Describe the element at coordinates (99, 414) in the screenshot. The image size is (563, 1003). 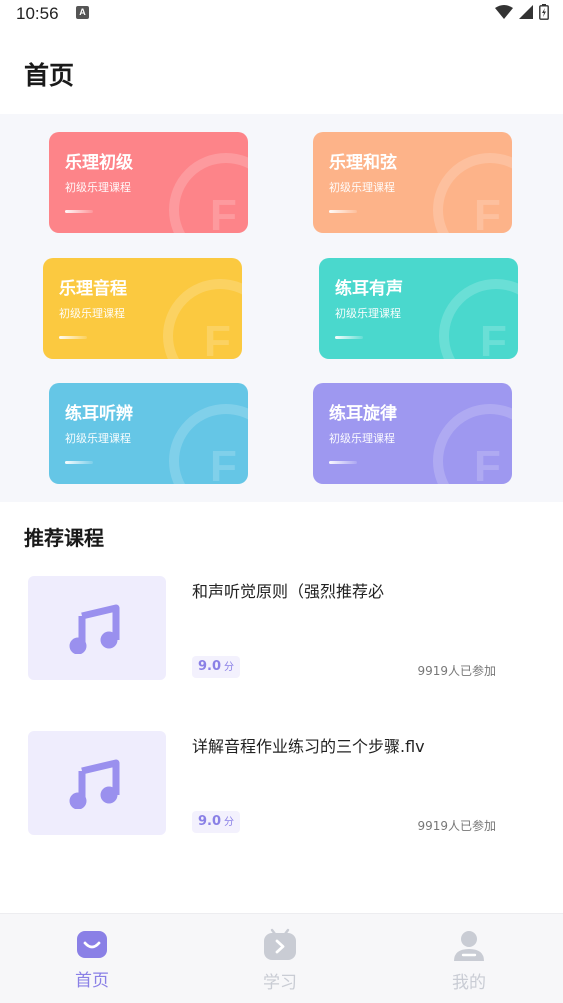
I see `category-title: 练耳听辨` at that location.